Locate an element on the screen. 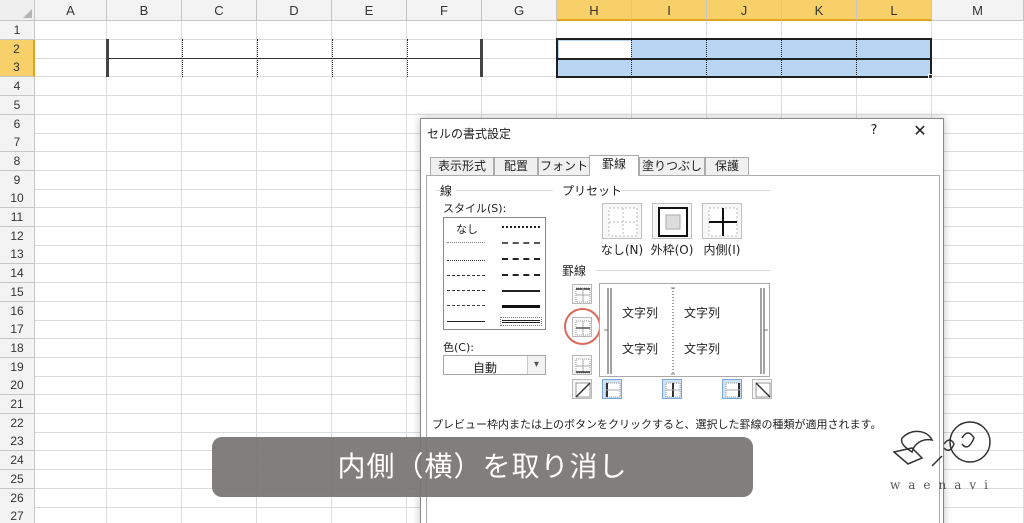  tab-border: 罫線 is located at coordinates (614, 165).